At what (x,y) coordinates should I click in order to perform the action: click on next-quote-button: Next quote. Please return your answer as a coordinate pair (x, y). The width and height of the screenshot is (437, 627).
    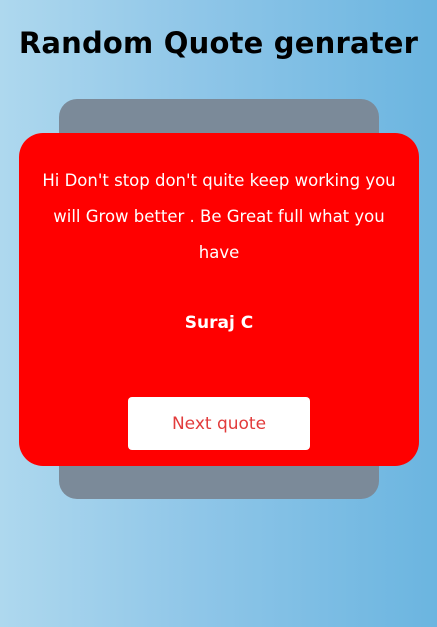
    Looking at the image, I should click on (219, 423).